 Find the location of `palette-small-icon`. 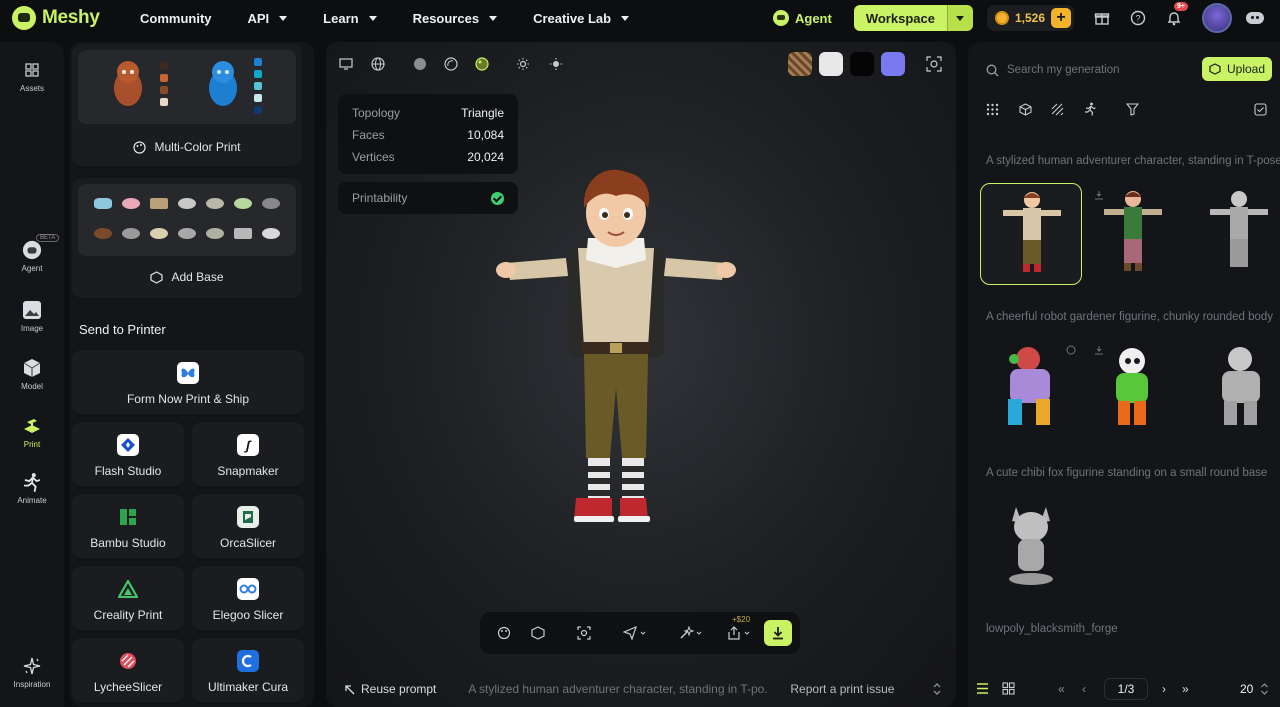

palette-small-icon is located at coordinates (1071, 350).